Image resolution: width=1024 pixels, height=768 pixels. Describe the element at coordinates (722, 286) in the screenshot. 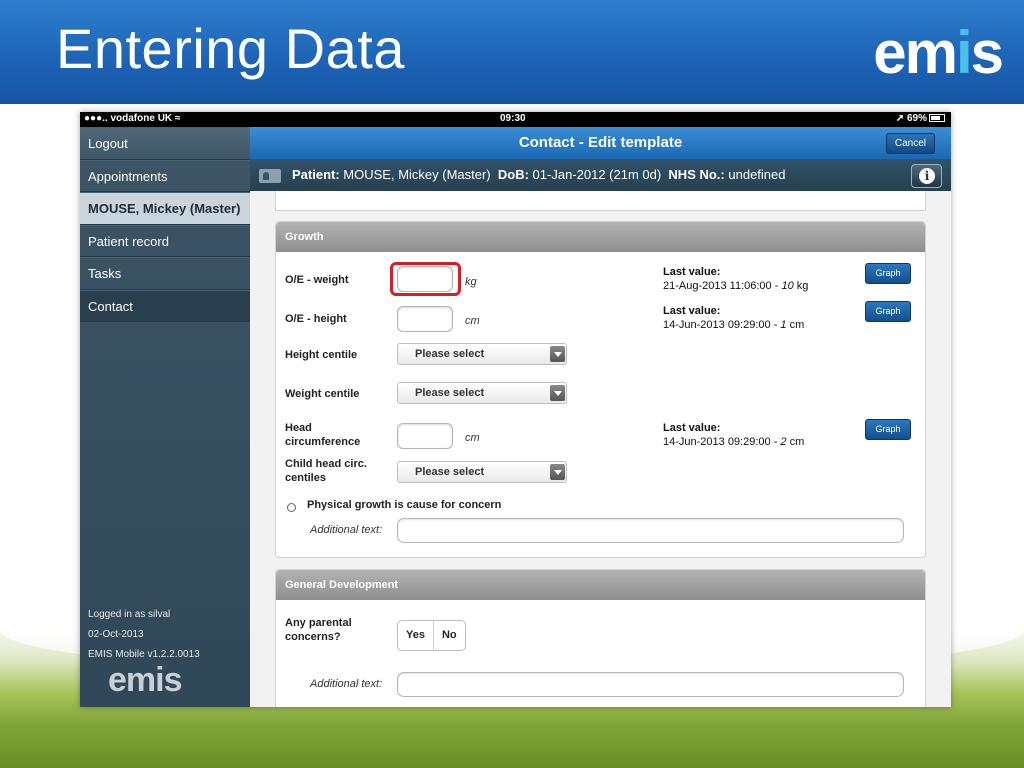

I see `weight-last-date: 21-Aug-2013 11:06:00 -` at that location.